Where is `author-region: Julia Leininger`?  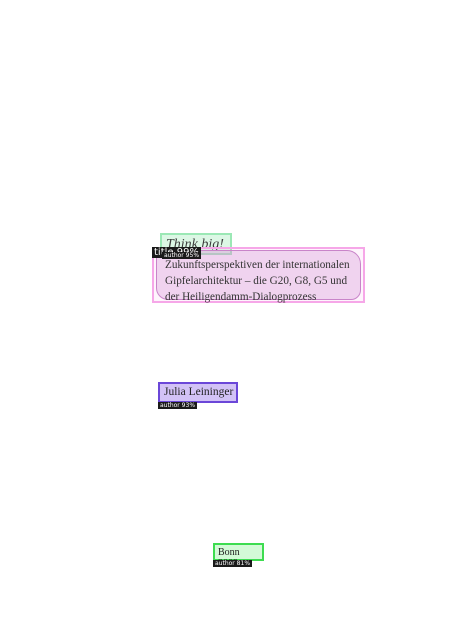
author-region: Julia Leininger is located at coordinates (198, 392).